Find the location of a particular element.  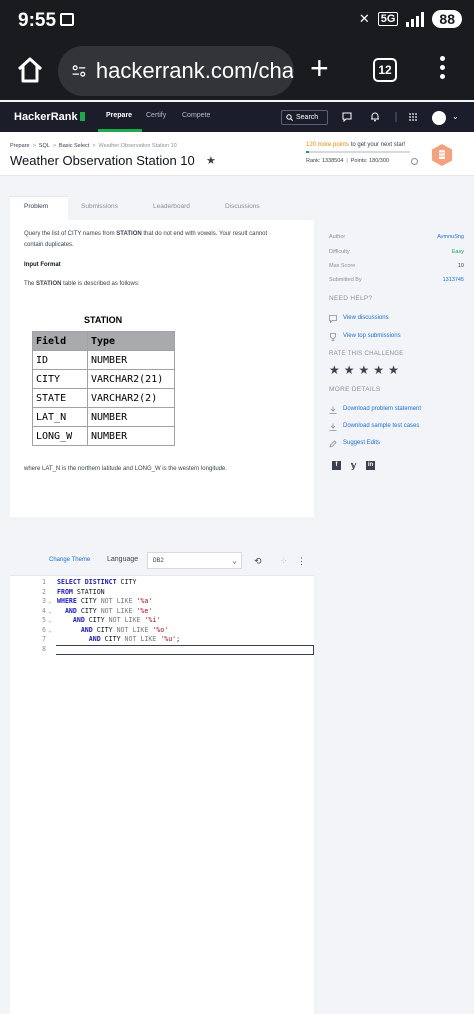

bookmark-star-icon: ★ is located at coordinates (211, 160).